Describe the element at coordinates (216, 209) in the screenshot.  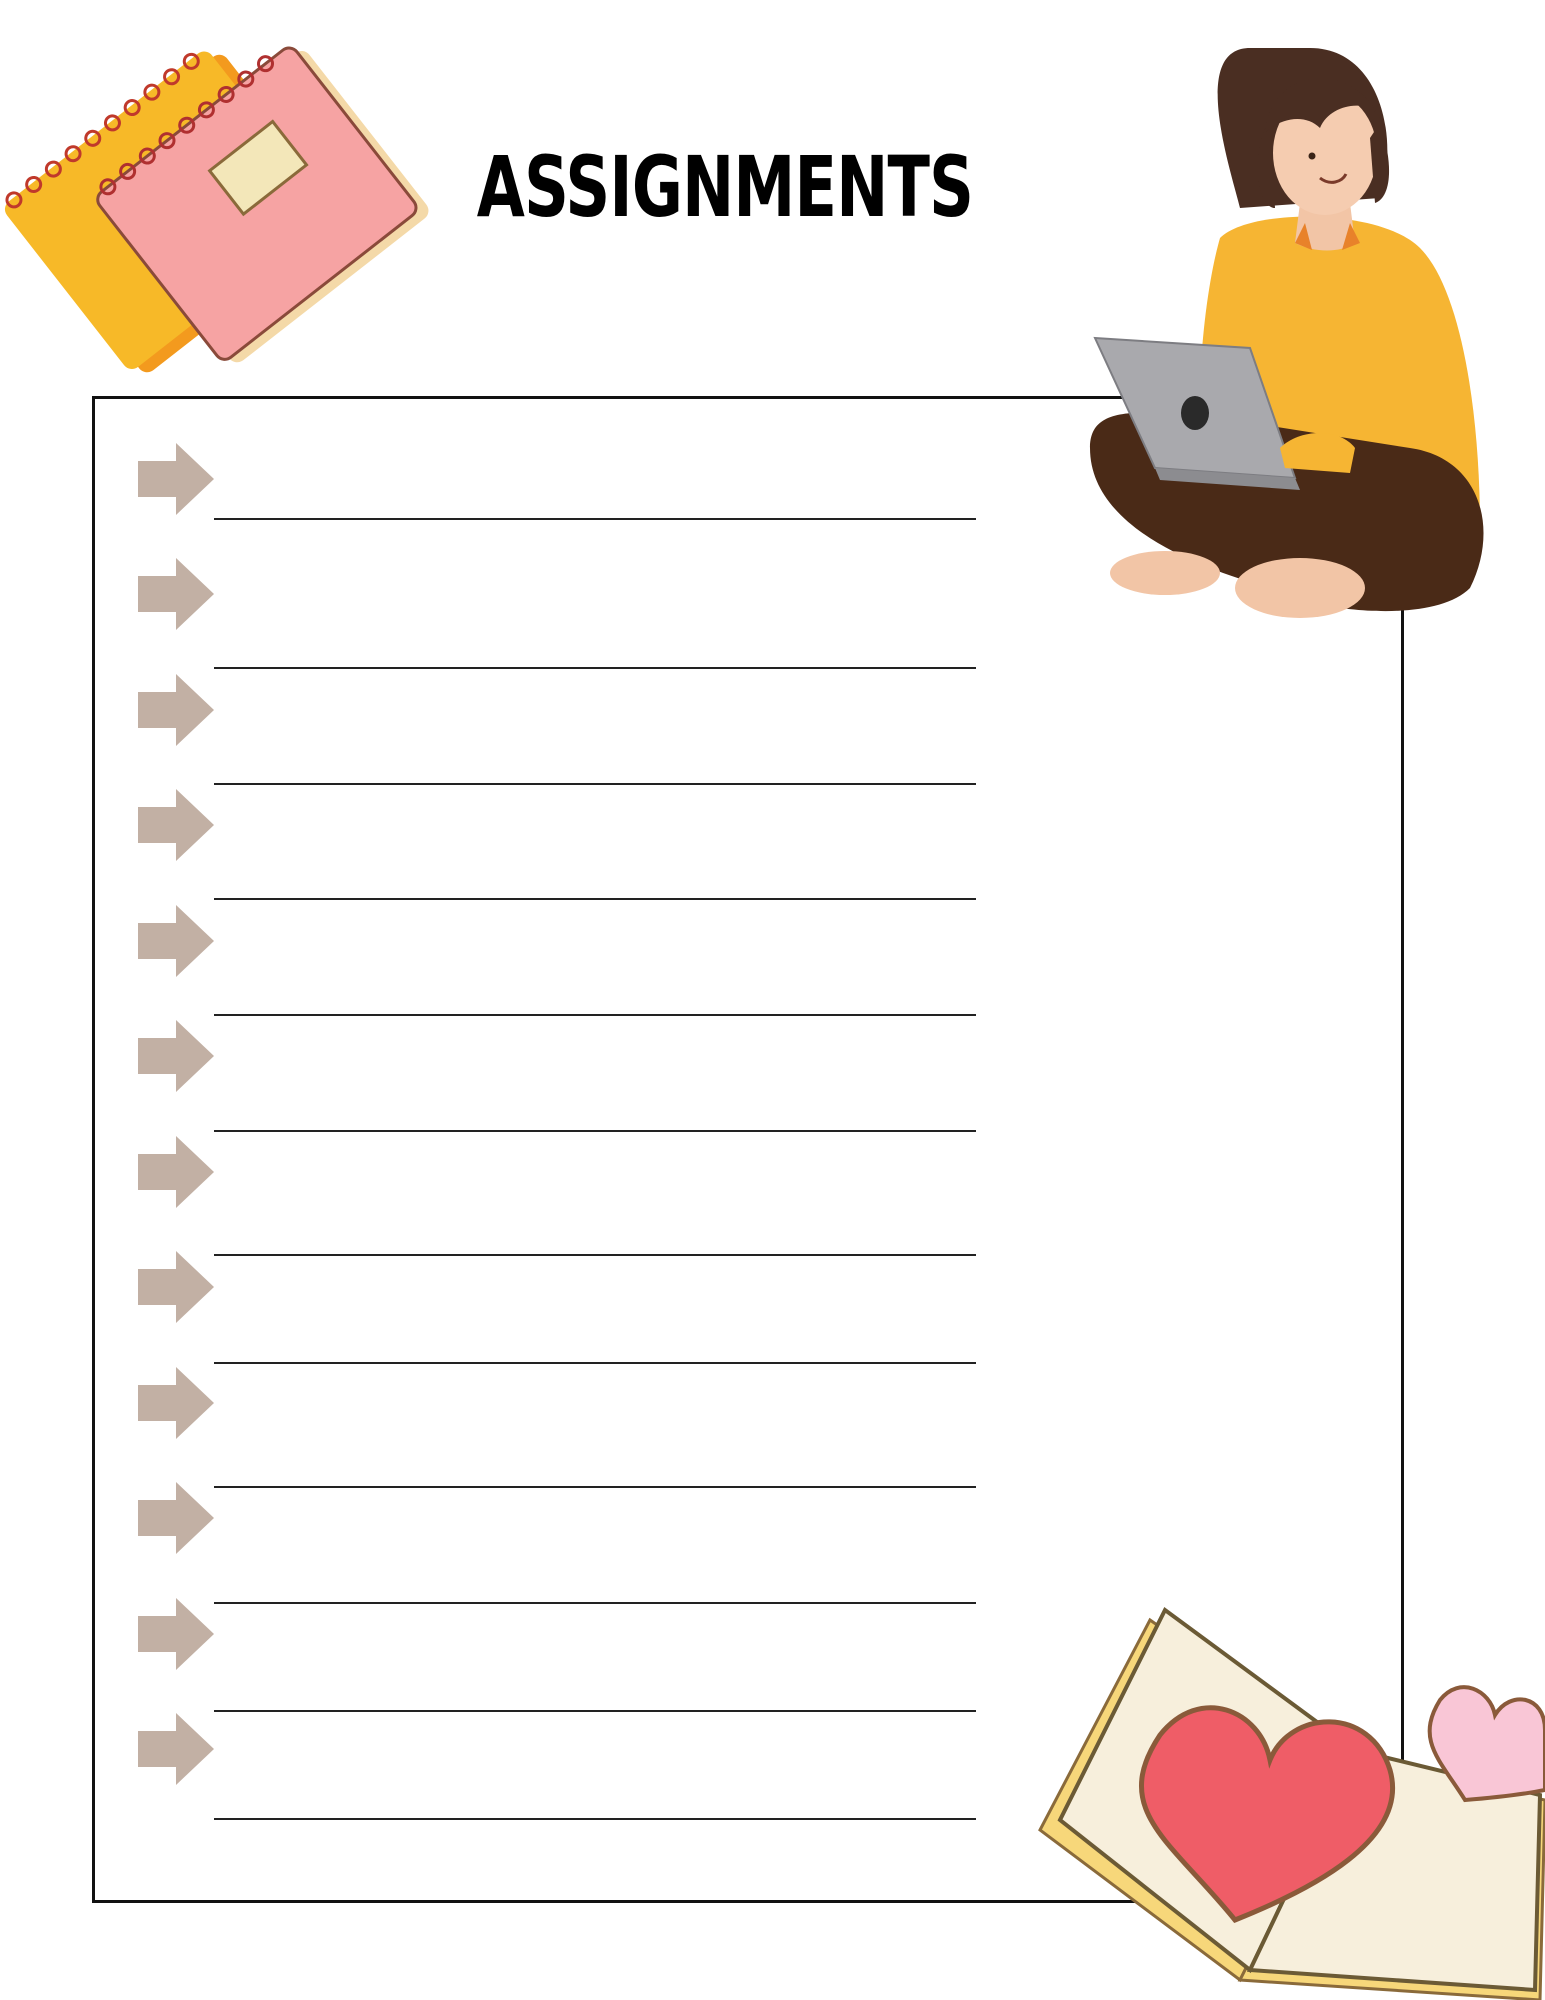
I see `notebooks-illustration` at that location.